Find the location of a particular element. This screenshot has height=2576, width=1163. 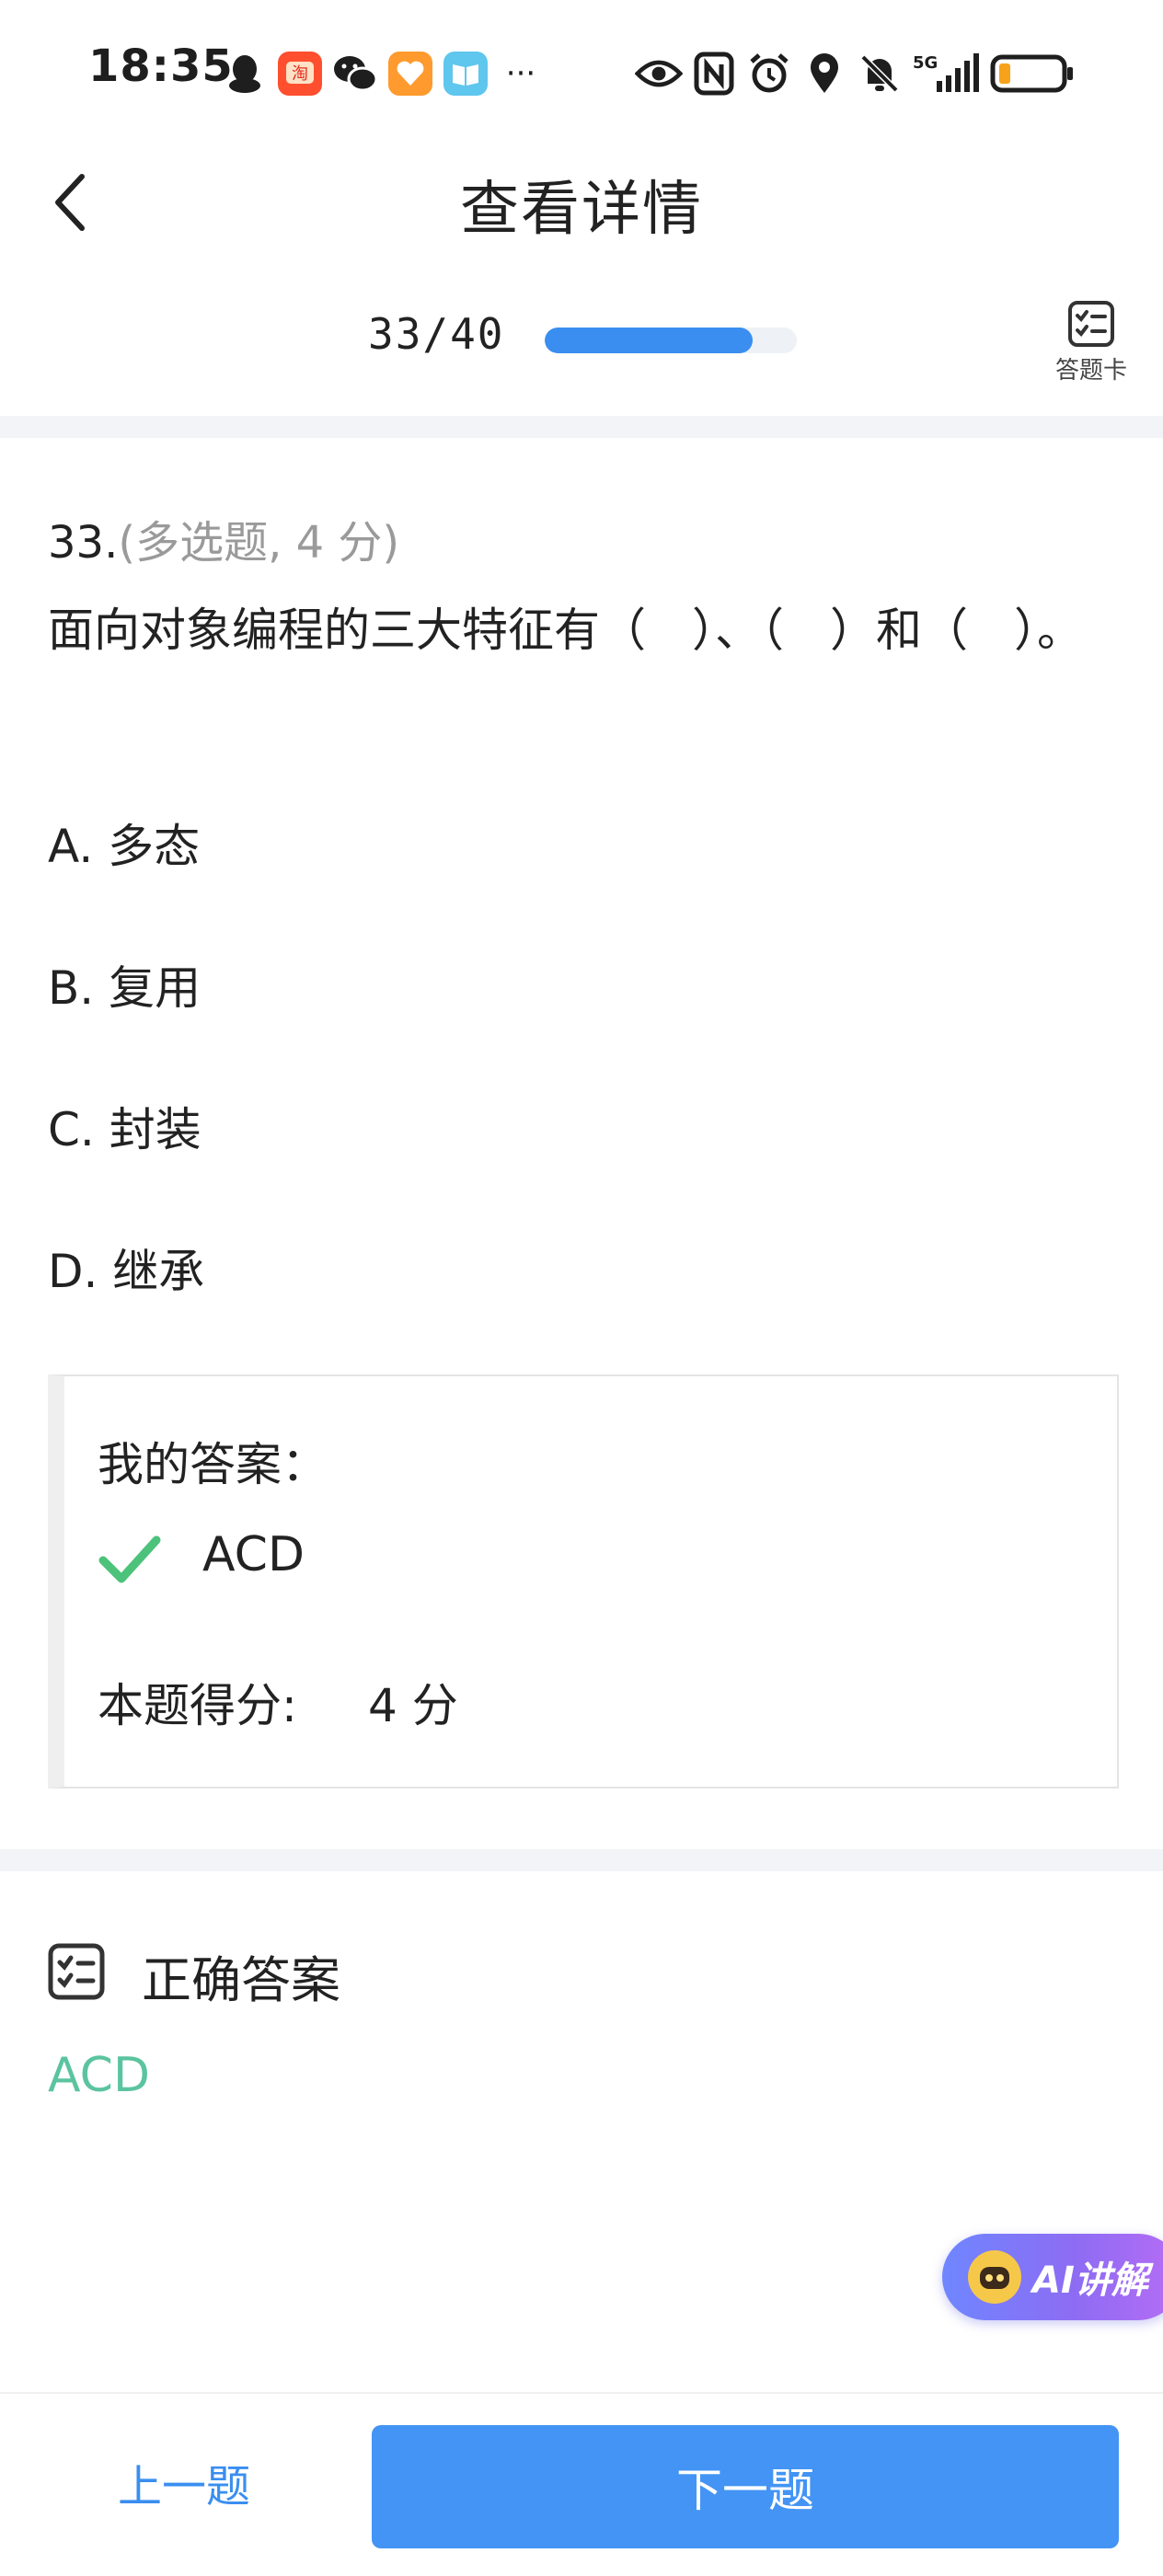

previous-question-button: 上一题 is located at coordinates (184, 2482).